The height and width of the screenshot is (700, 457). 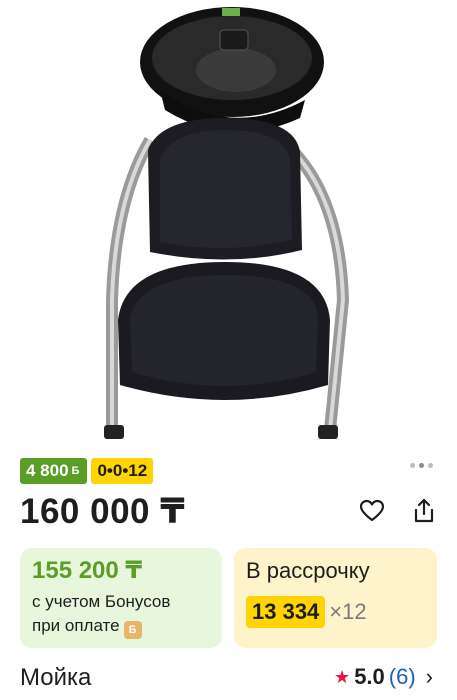 I want to click on installment-title: В рассрочку, so click(x=308, y=570).